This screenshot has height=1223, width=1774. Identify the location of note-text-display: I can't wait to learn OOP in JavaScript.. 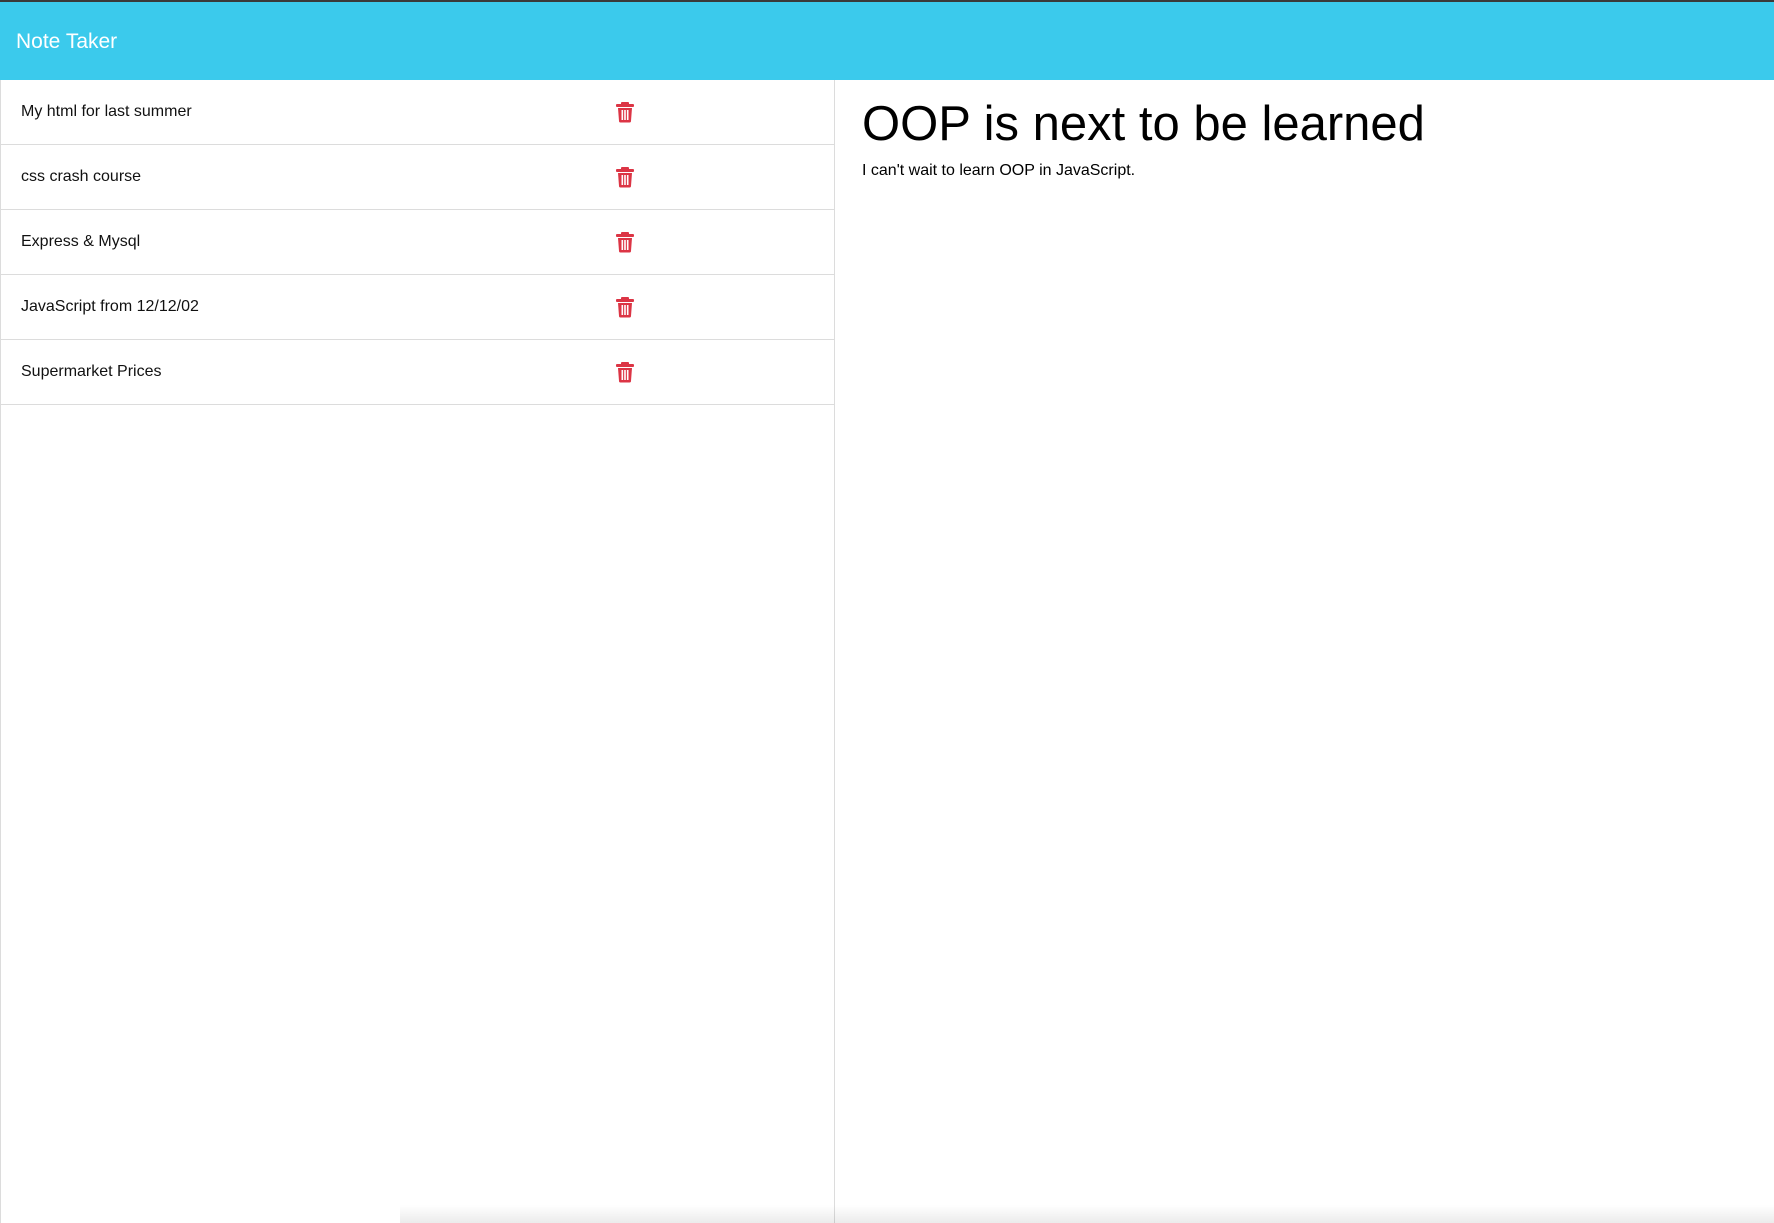
(999, 170).